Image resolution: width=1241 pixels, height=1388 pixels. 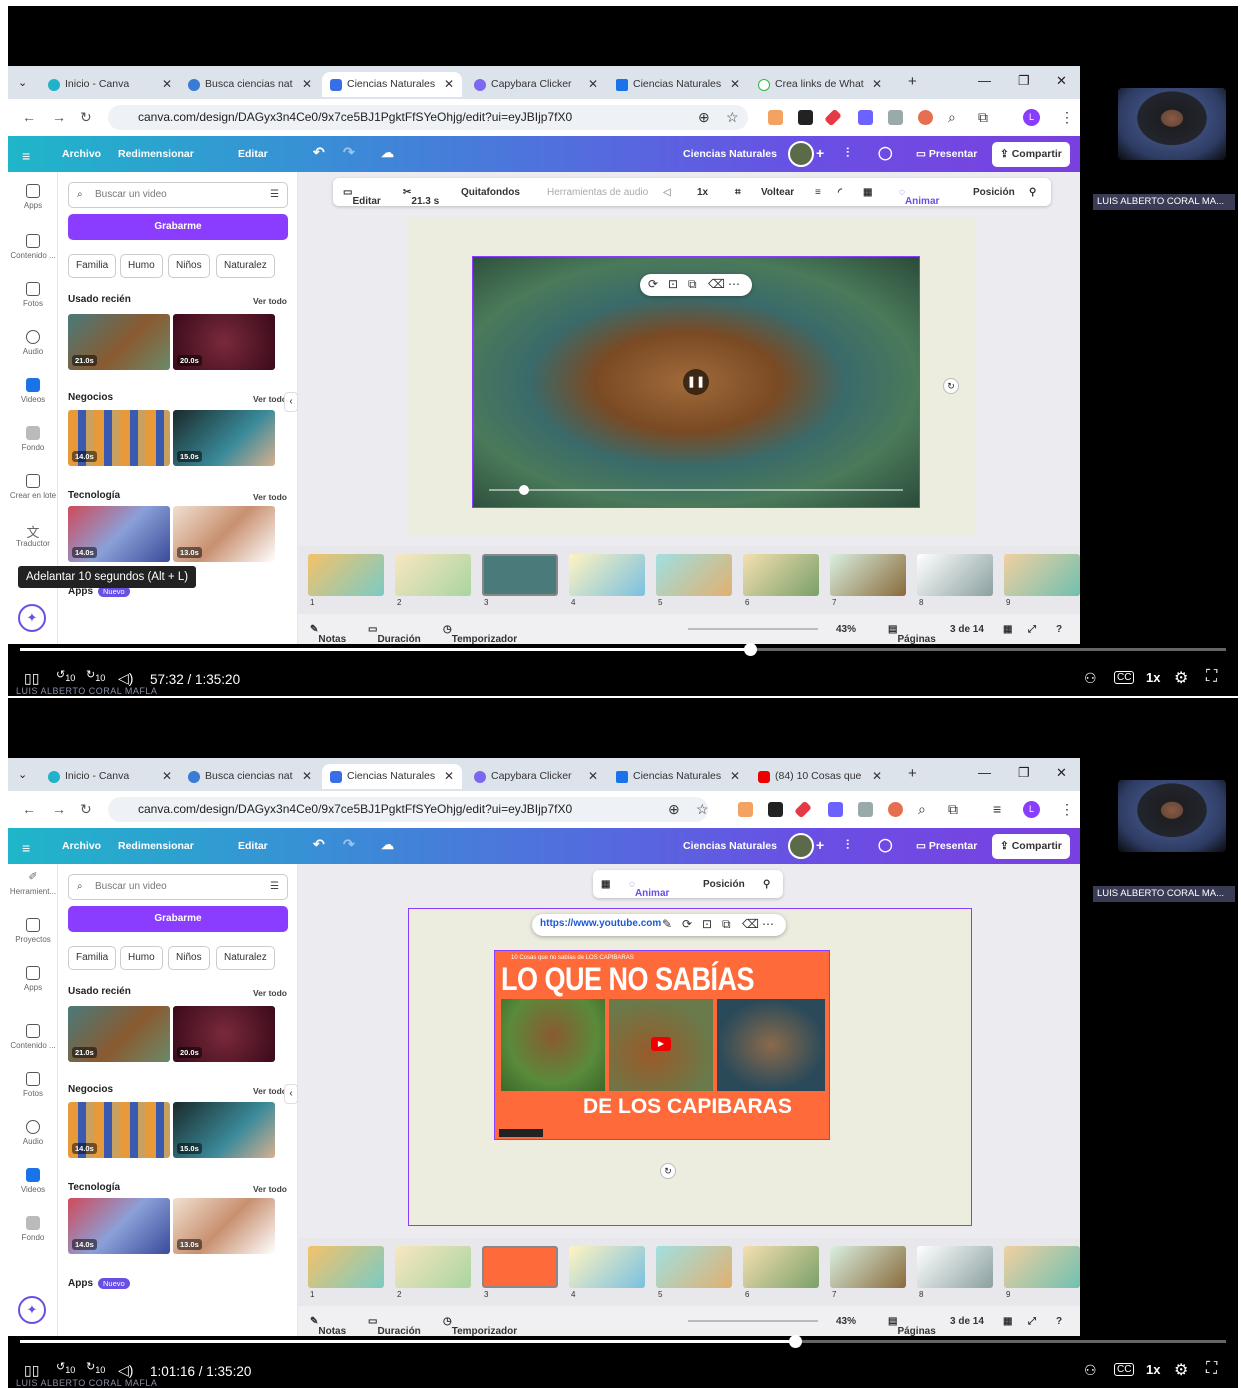 I want to click on puzzle-icon: ⧉, so click(x=983, y=117).